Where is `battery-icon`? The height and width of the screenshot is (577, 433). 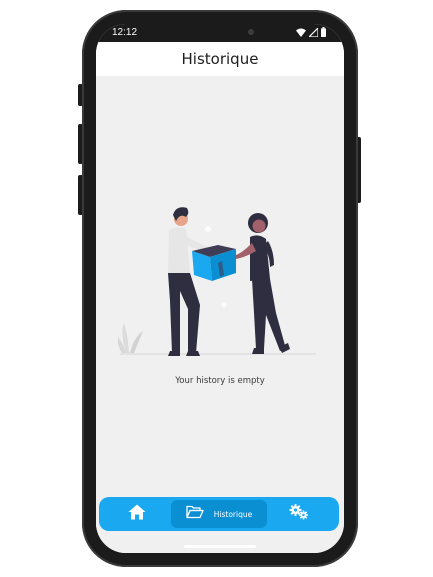 battery-icon is located at coordinates (323, 33).